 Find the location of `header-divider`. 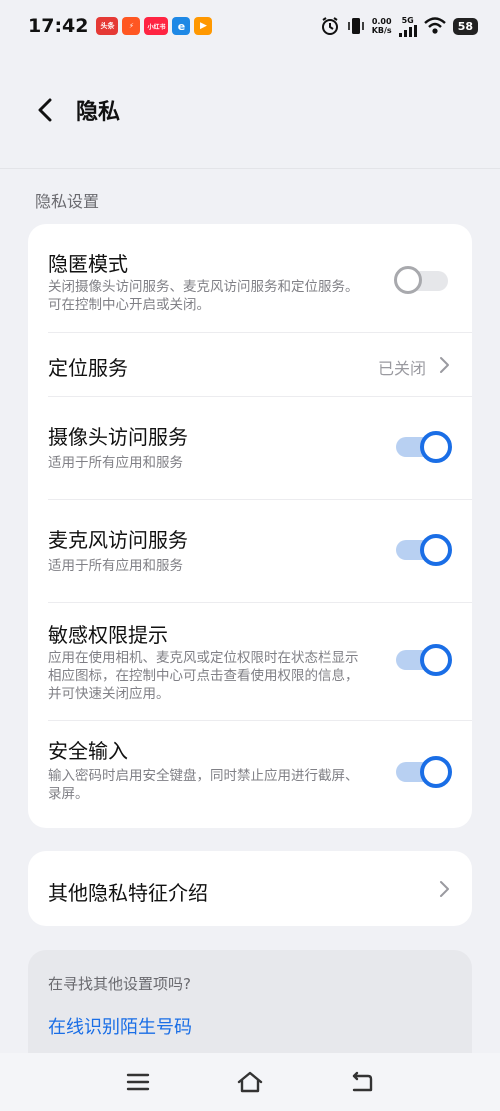

header-divider is located at coordinates (250, 168).